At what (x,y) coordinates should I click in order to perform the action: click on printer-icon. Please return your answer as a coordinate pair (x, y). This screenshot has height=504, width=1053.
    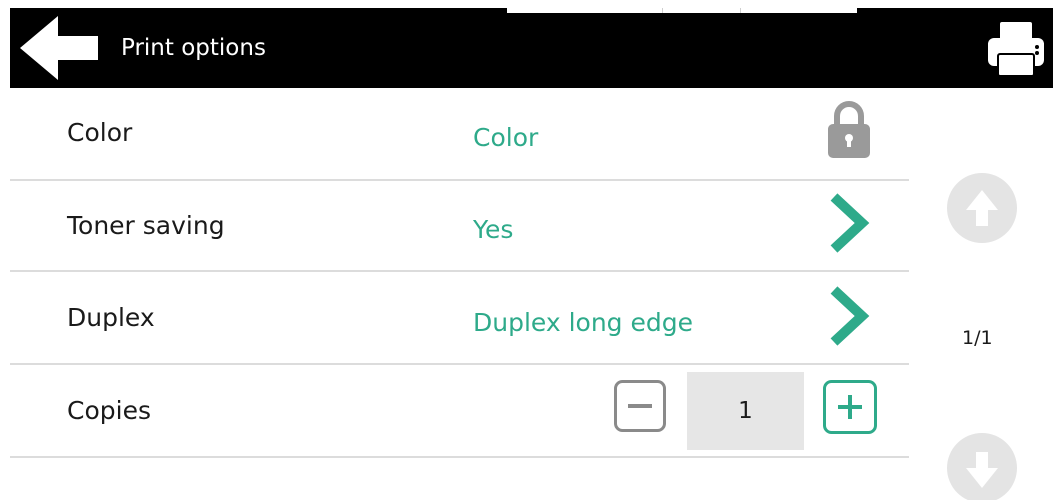
    Looking at the image, I should click on (1016, 49).